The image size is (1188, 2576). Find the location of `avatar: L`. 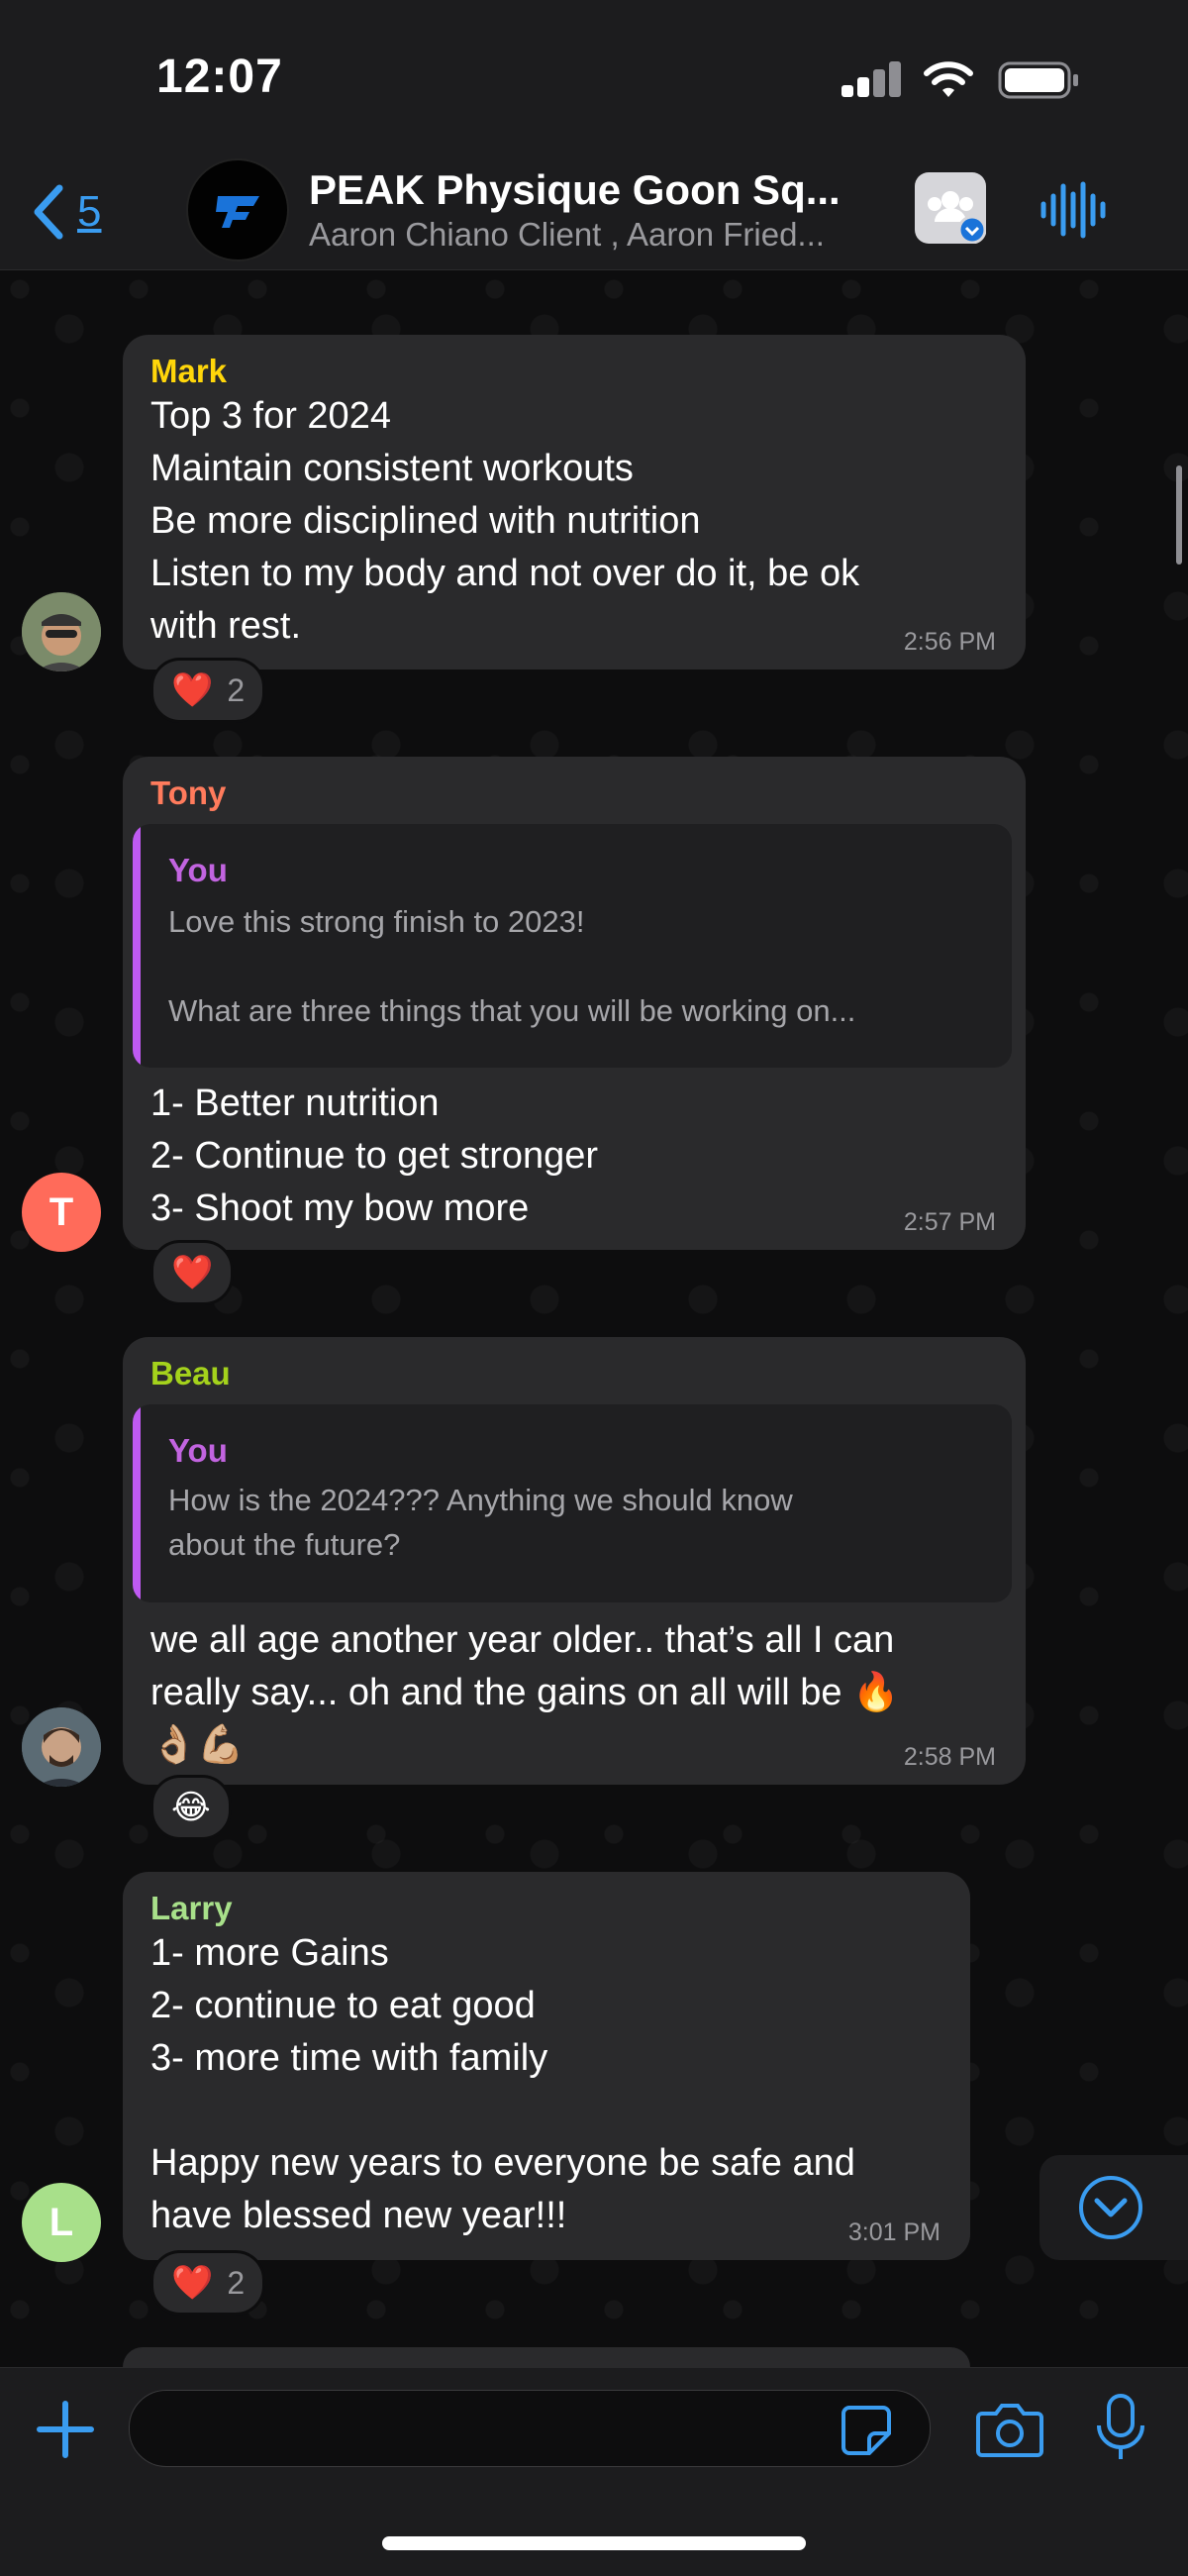

avatar: L is located at coordinates (61, 2222).